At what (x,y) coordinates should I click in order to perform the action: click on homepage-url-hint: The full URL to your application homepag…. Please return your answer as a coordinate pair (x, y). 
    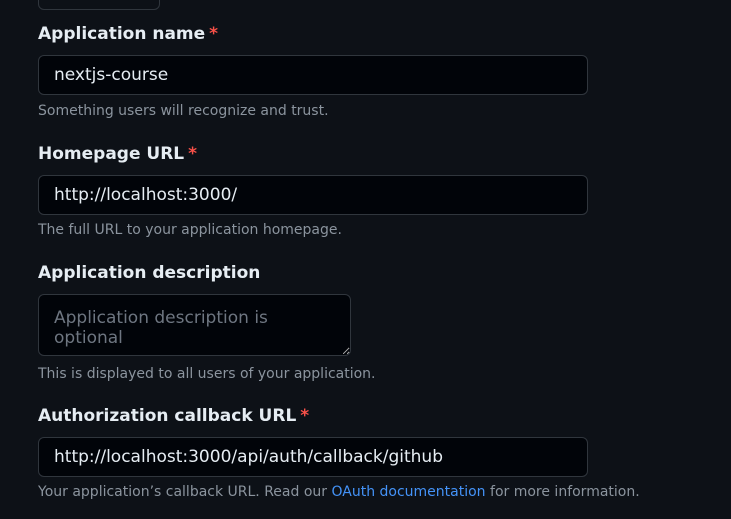
    Looking at the image, I should click on (190, 230).